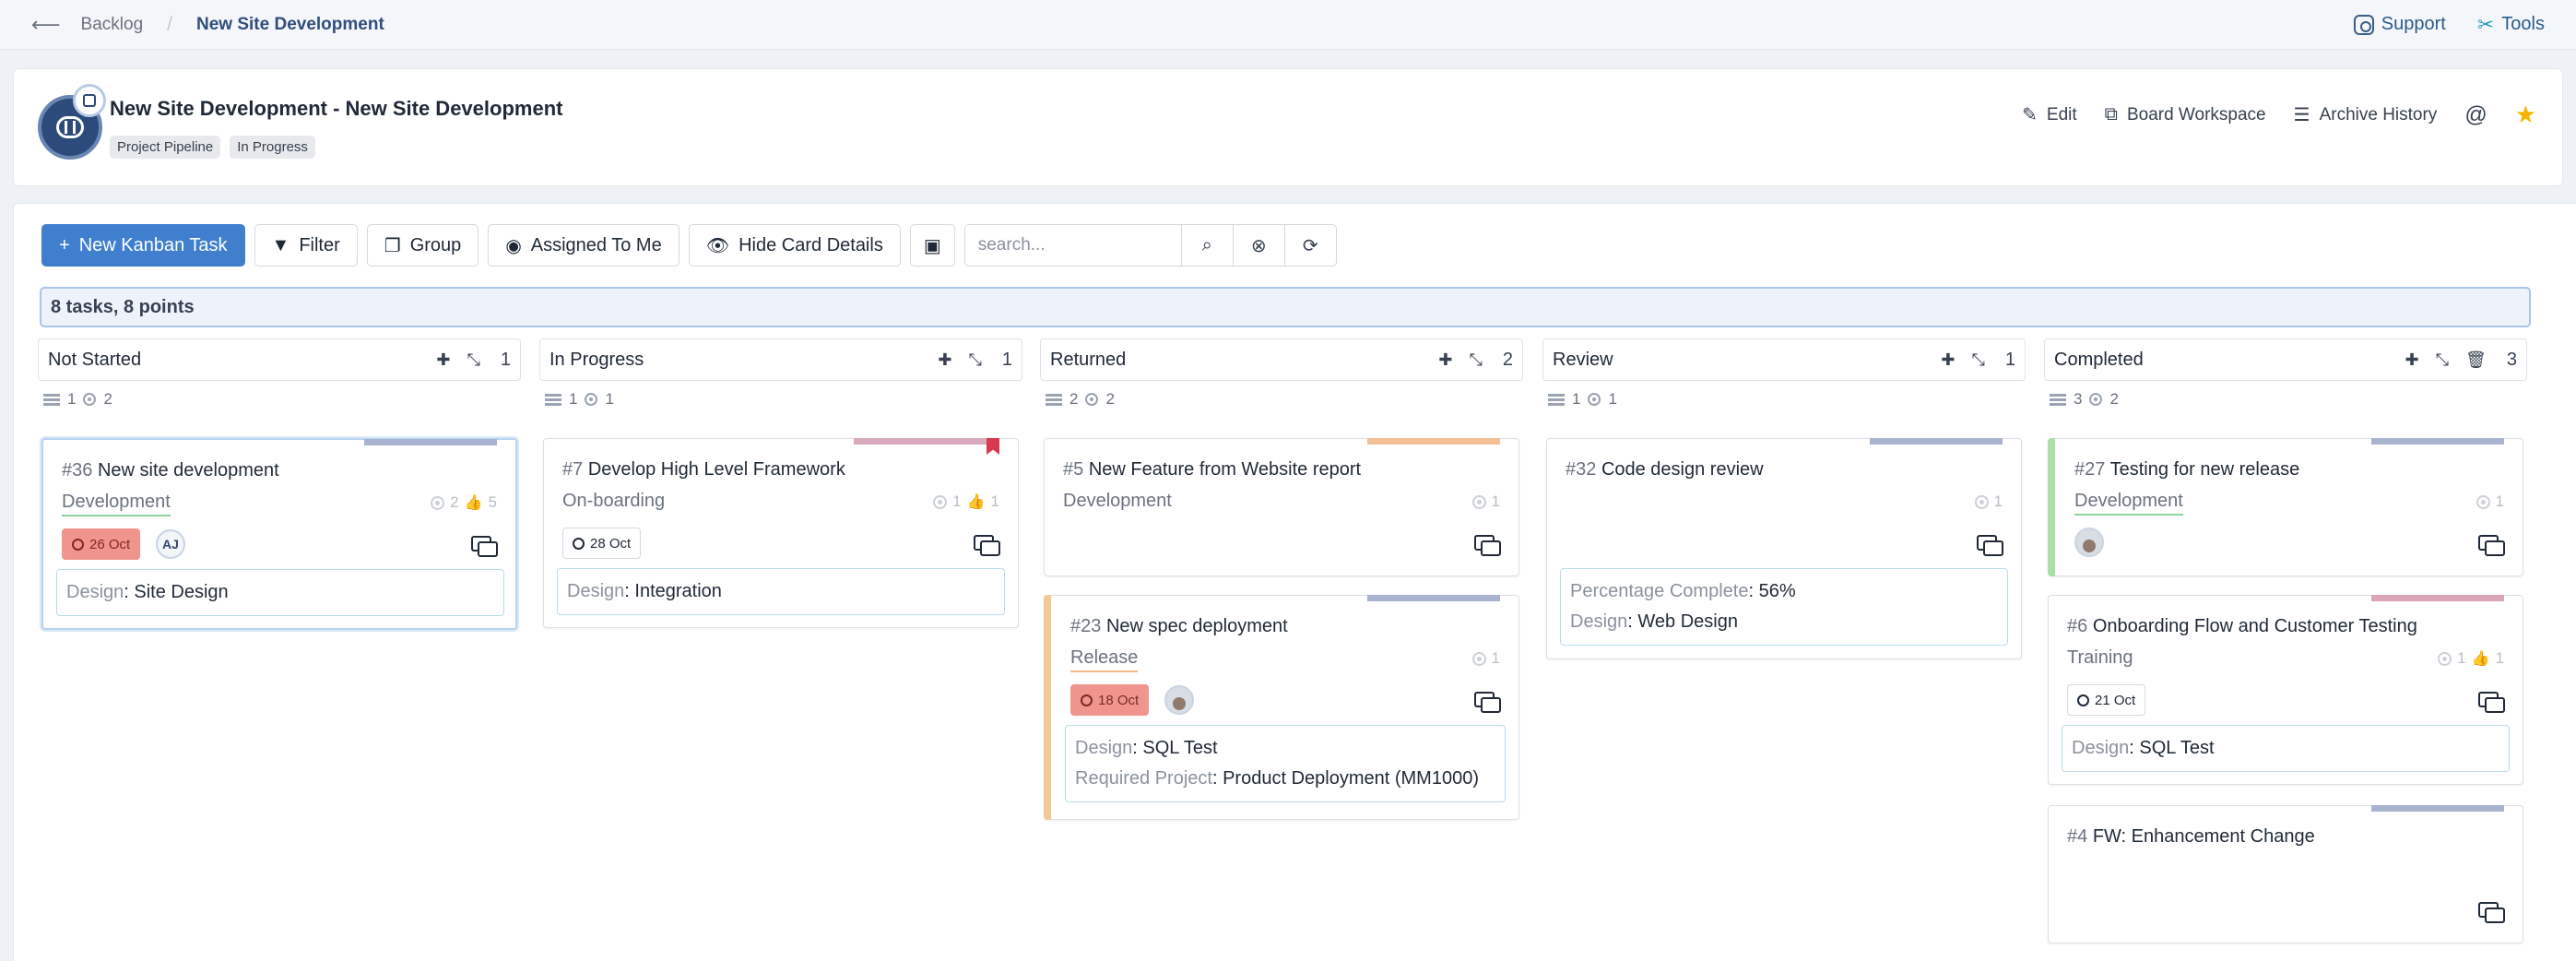 The width and height of the screenshot is (2576, 961). What do you see at coordinates (1072, 245) in the screenshot?
I see `search-input` at bounding box center [1072, 245].